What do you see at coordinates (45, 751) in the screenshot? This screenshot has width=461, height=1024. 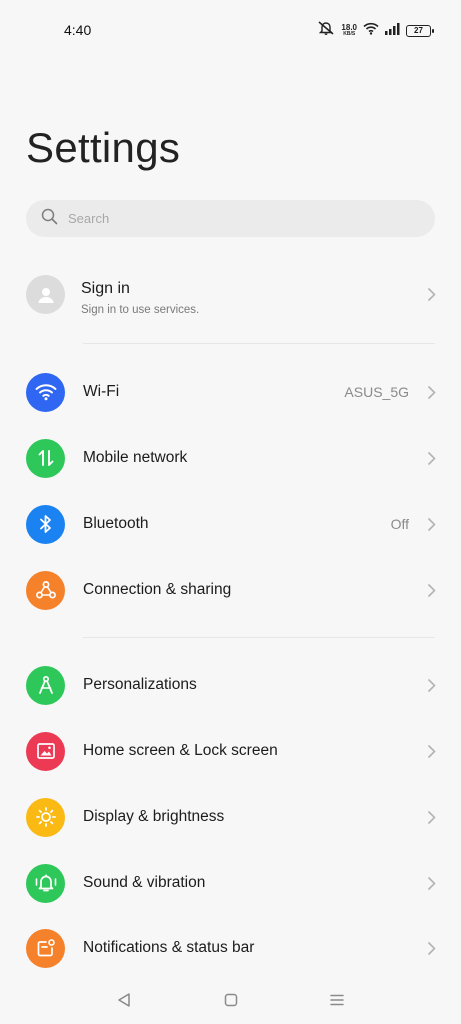 I see `picture-icon` at bounding box center [45, 751].